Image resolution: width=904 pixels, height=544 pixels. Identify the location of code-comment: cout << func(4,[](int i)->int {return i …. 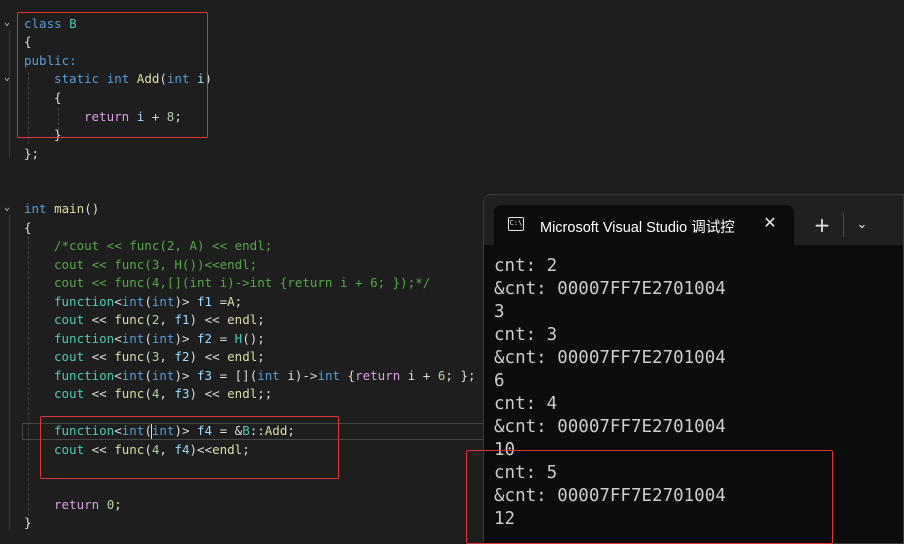
(242, 282).